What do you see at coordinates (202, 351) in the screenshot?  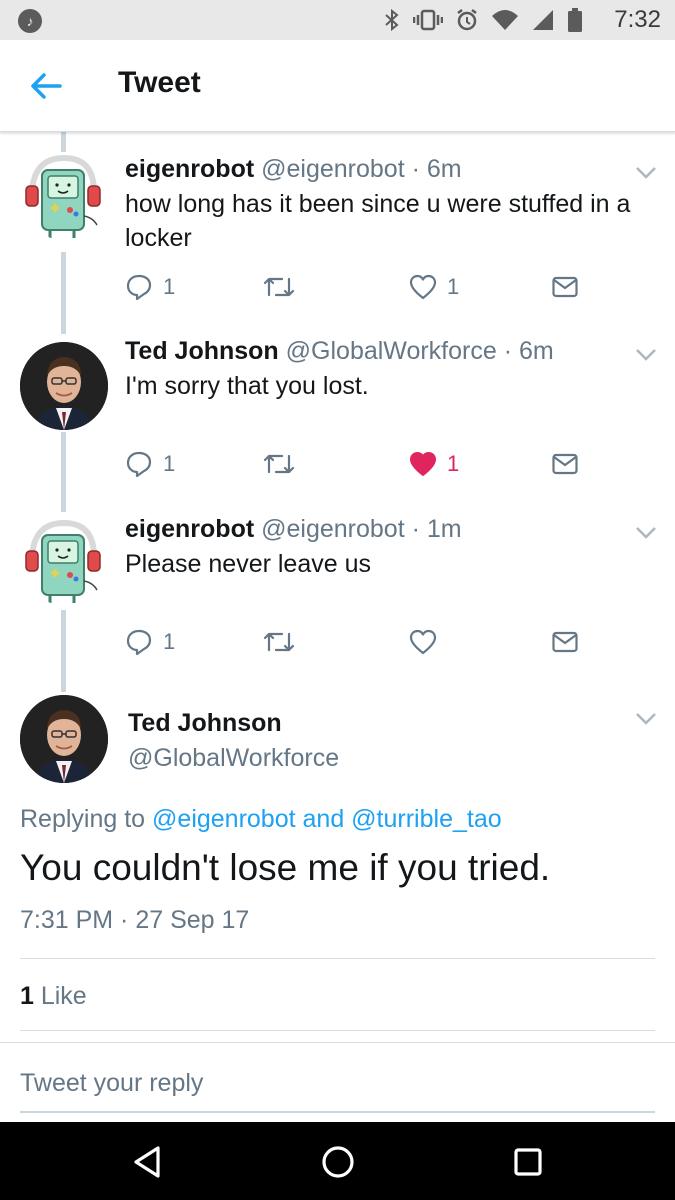 I see `author-name: Ted Johnson` at bounding box center [202, 351].